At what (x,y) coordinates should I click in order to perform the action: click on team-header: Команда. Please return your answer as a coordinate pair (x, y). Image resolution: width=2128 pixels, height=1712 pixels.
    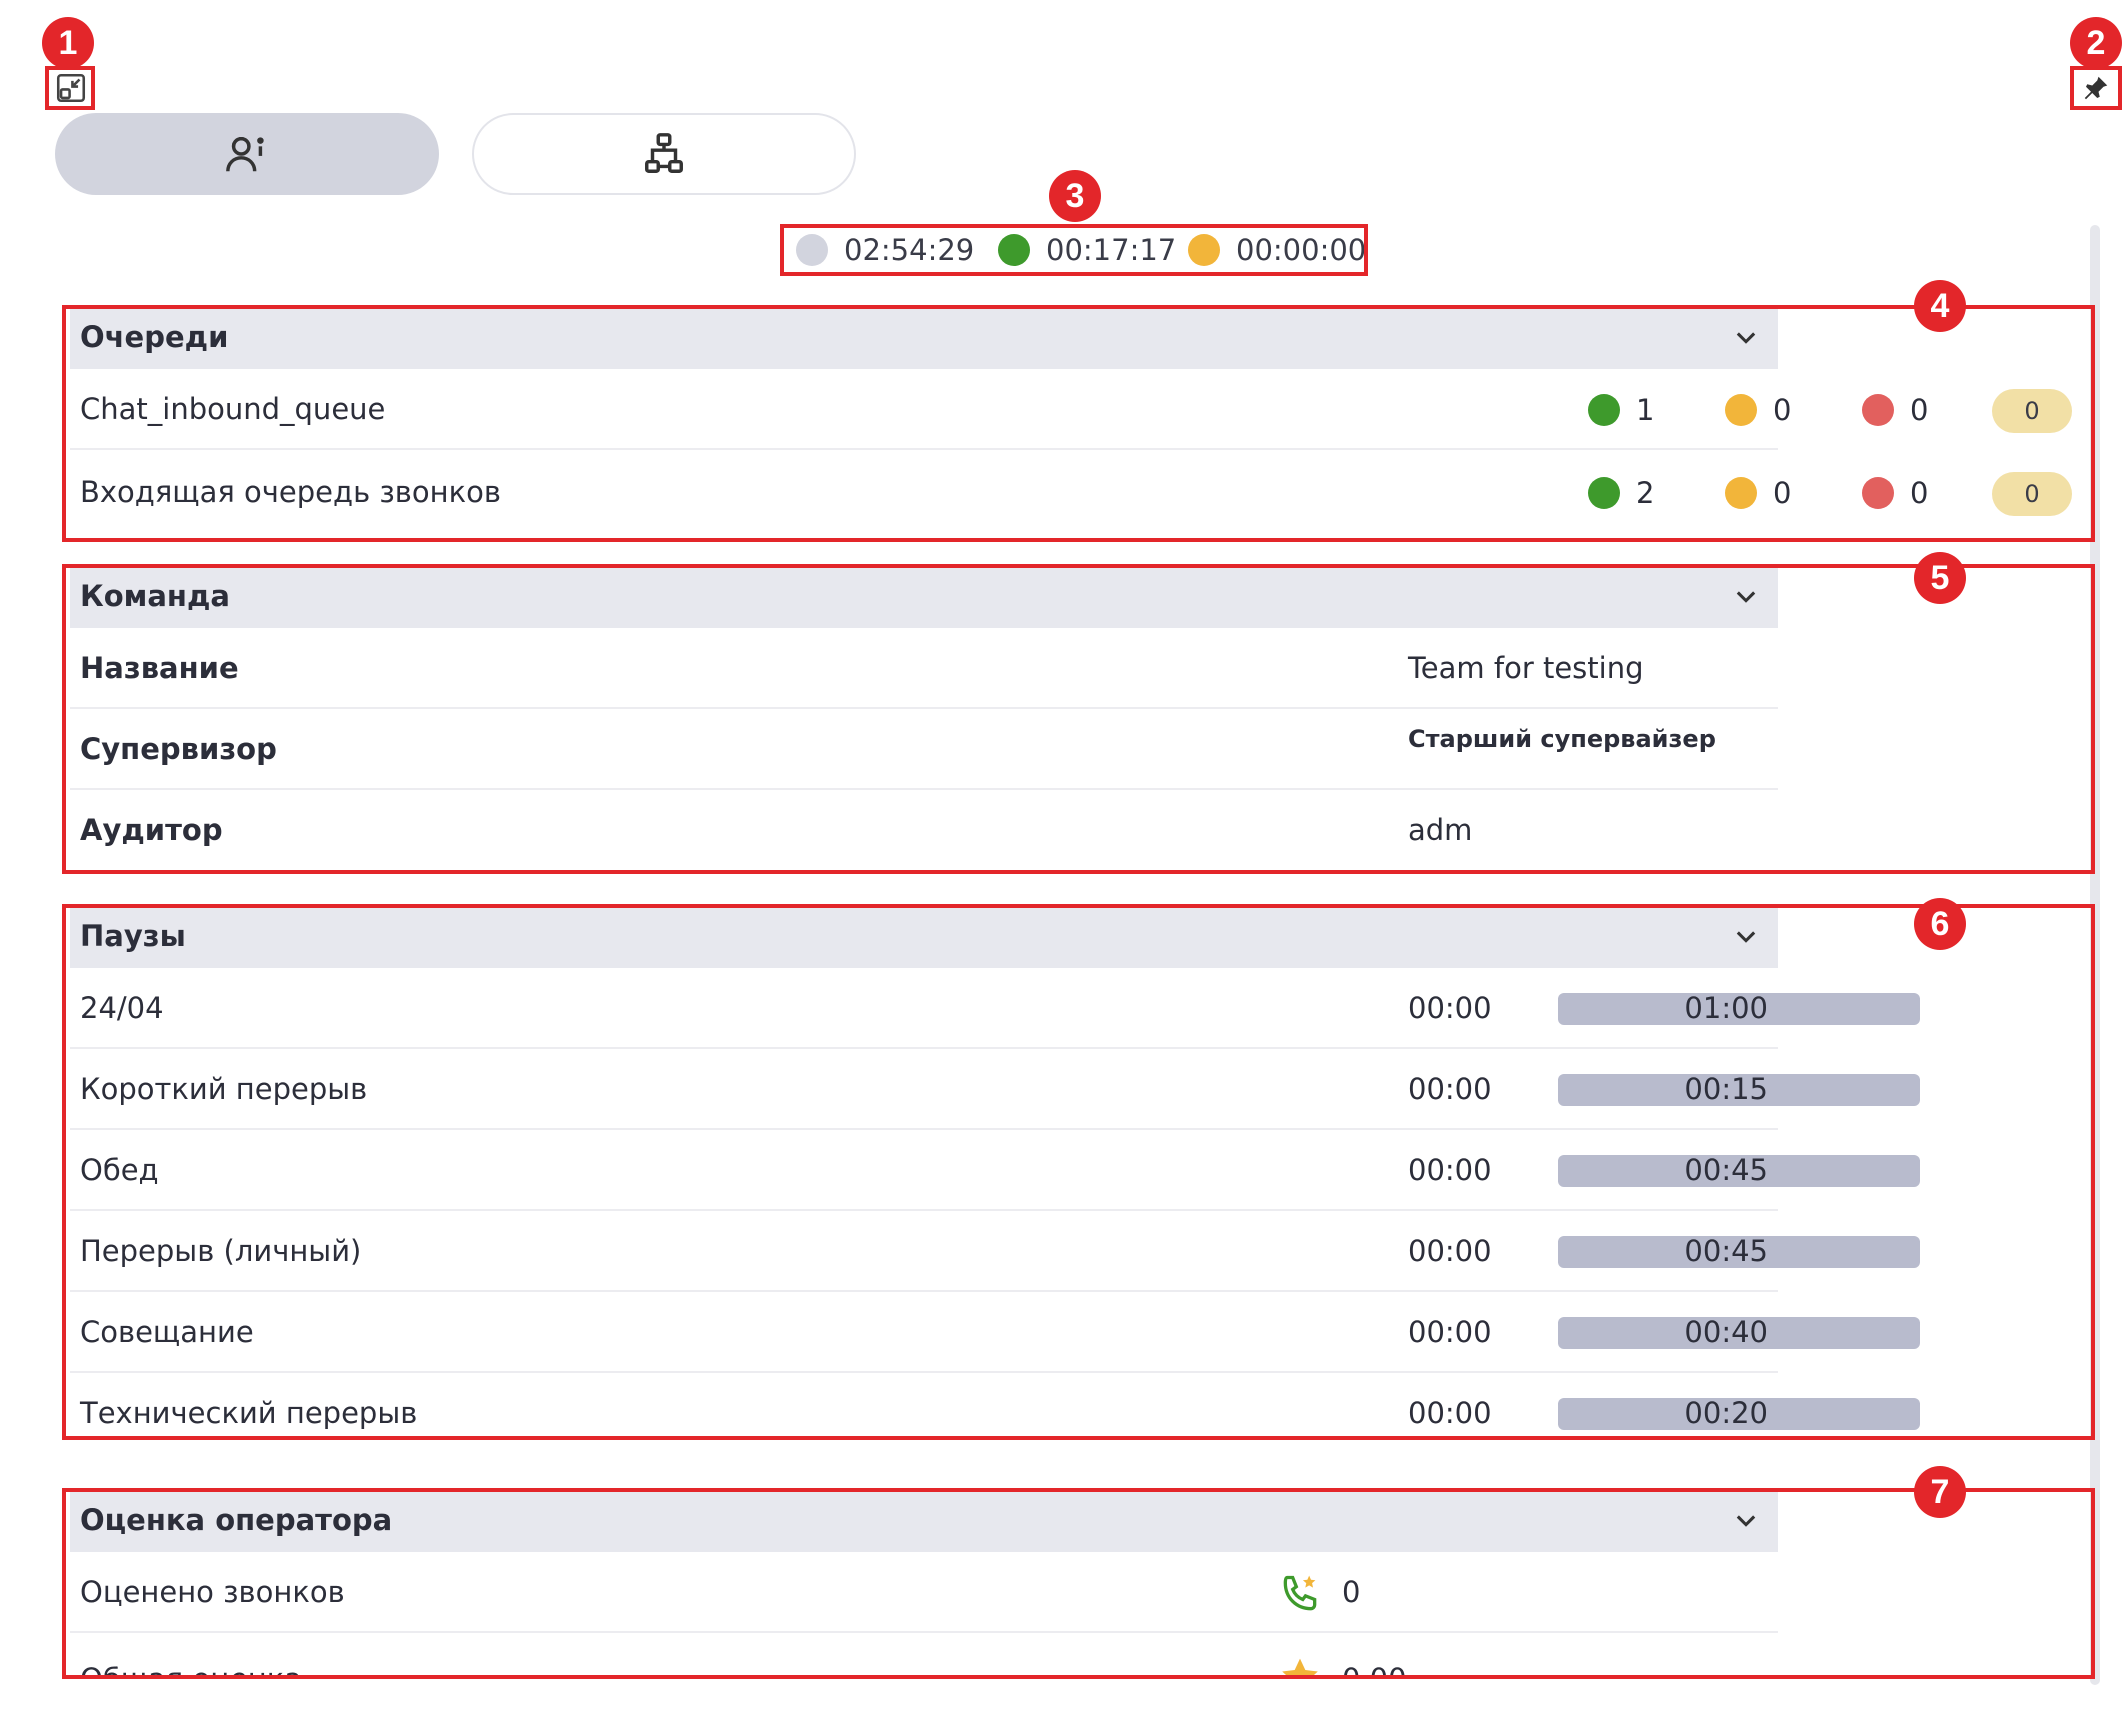
    Looking at the image, I should click on (924, 596).